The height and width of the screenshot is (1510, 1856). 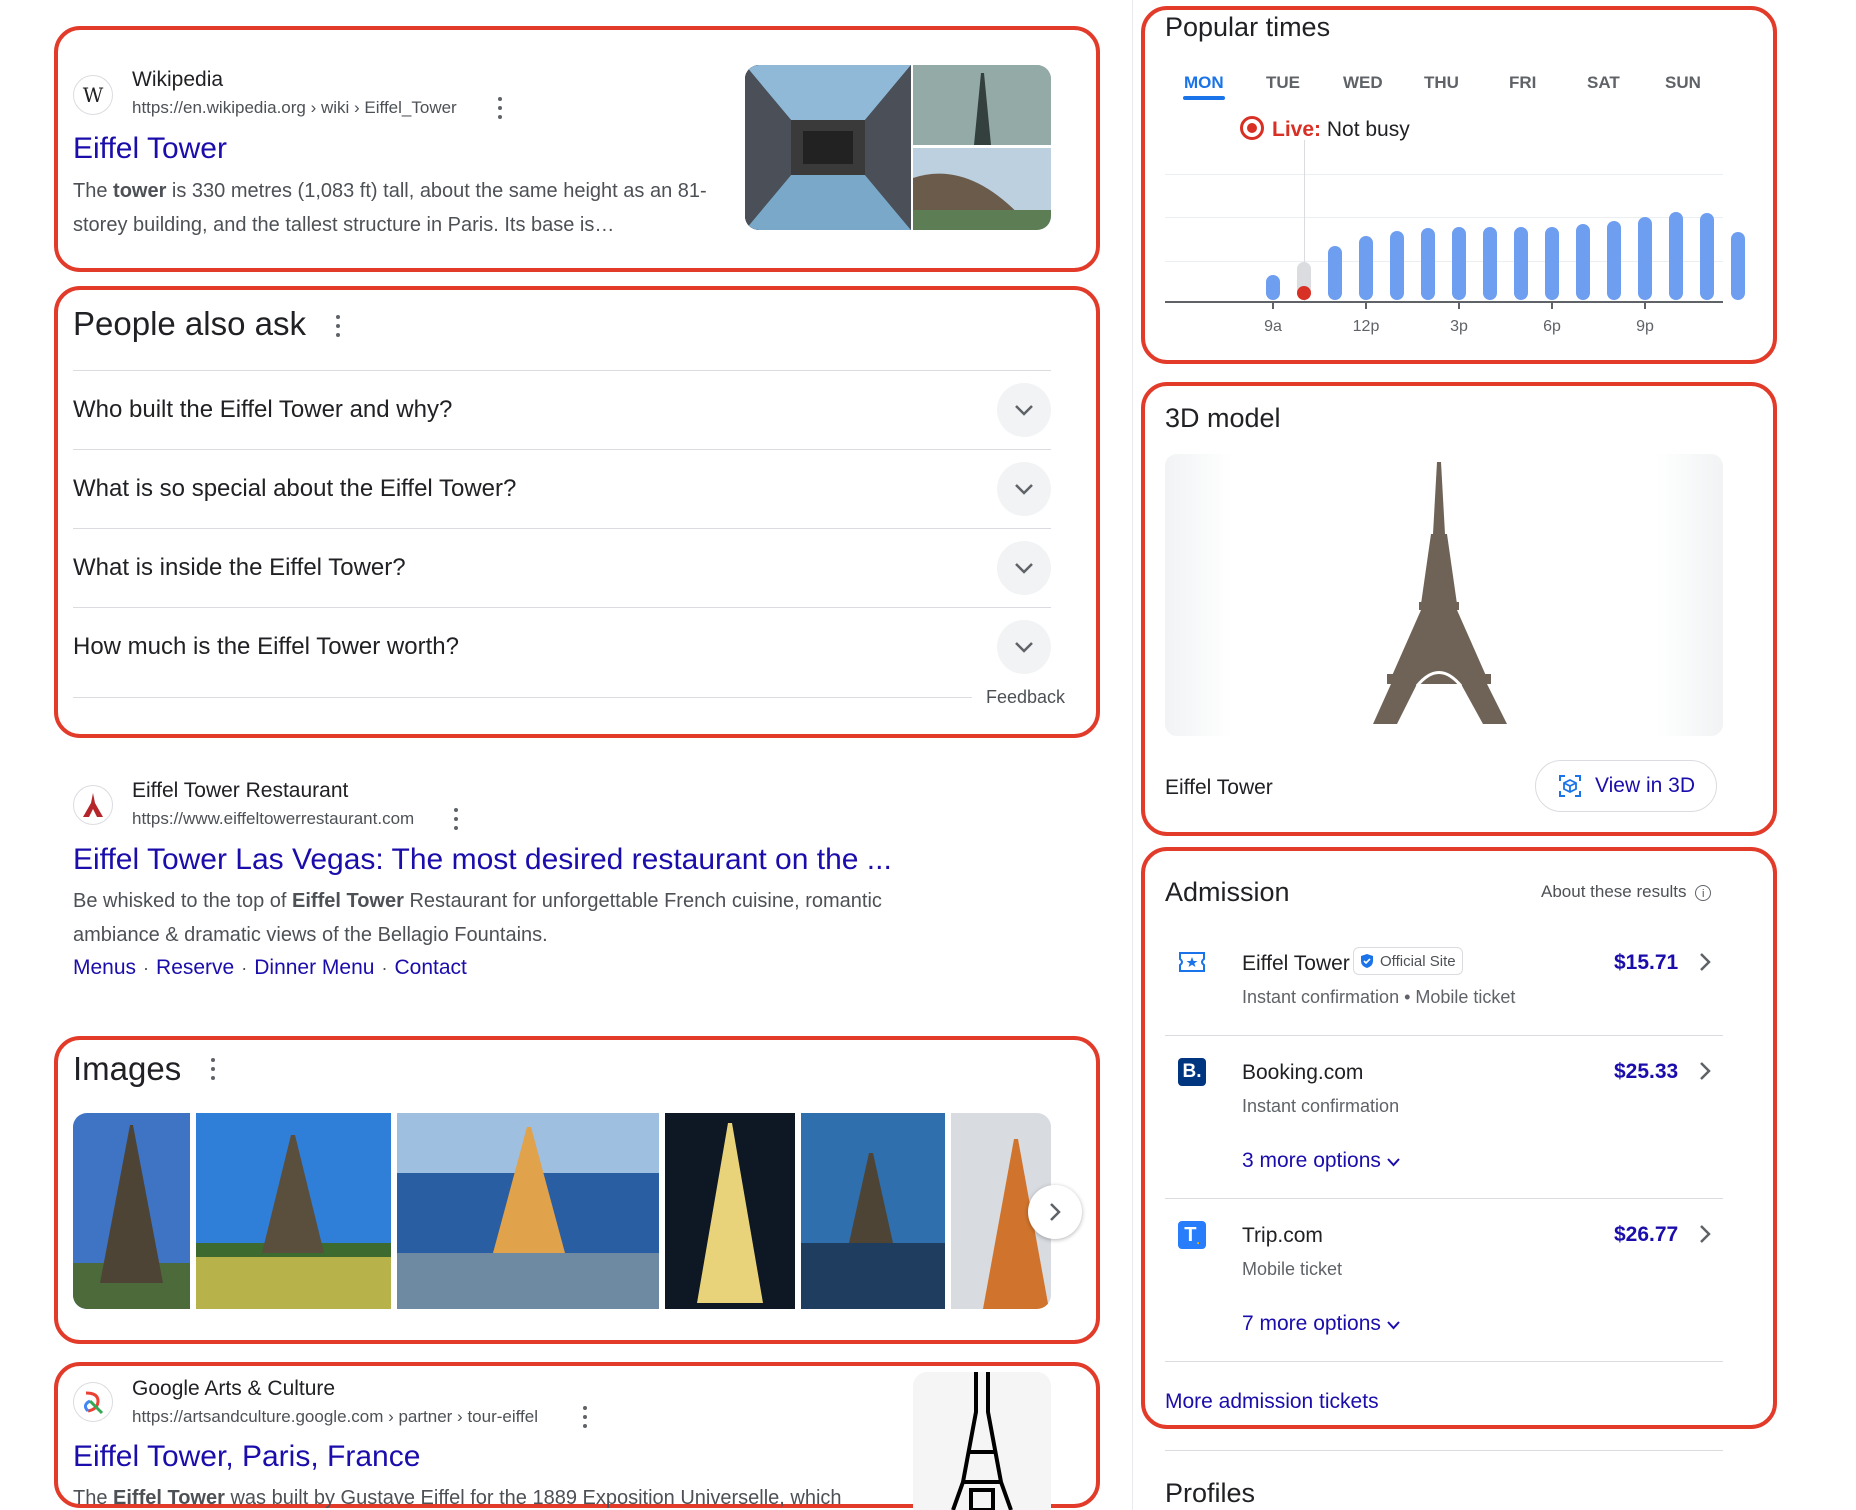 What do you see at coordinates (239, 568) in the screenshot?
I see `paa-question: What is inside the Eiffel Tower?` at bounding box center [239, 568].